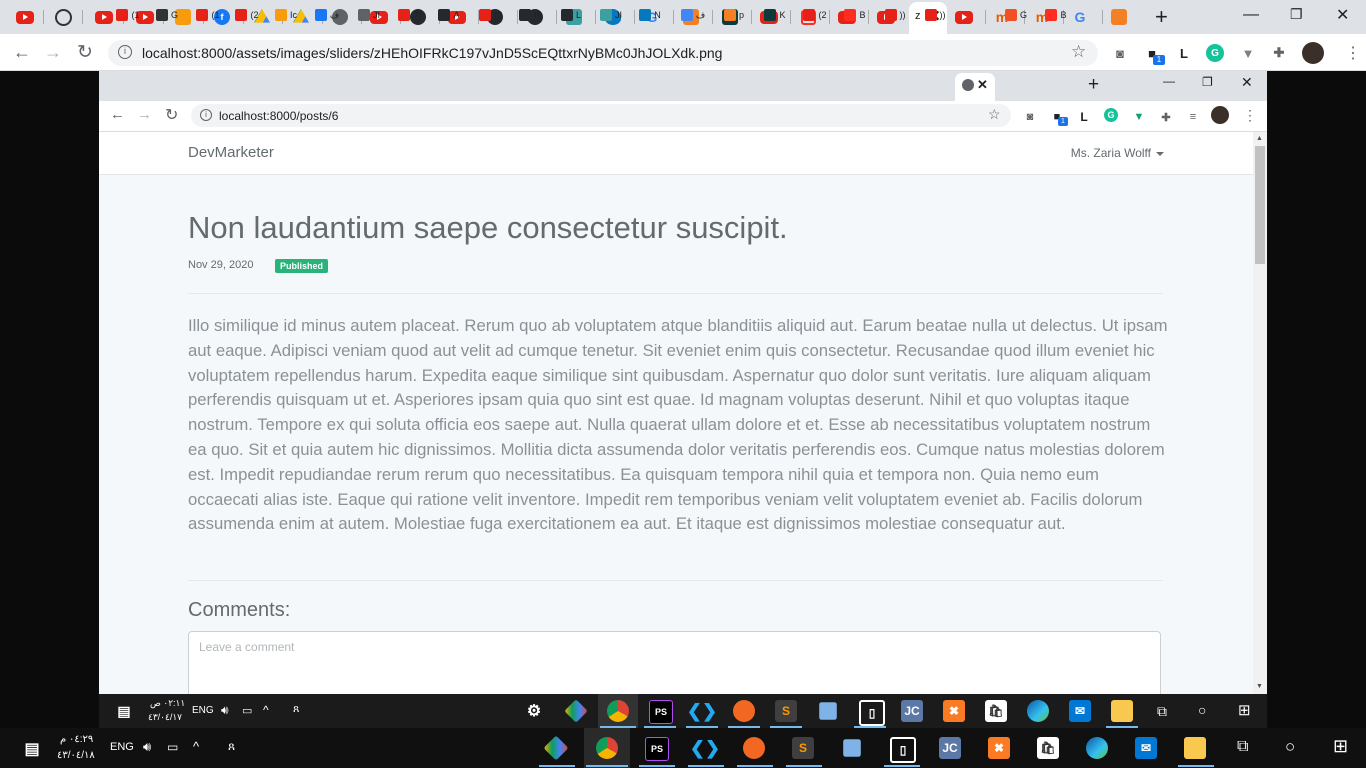  I want to click on inner-tab-active: ✕, so click(975, 87).